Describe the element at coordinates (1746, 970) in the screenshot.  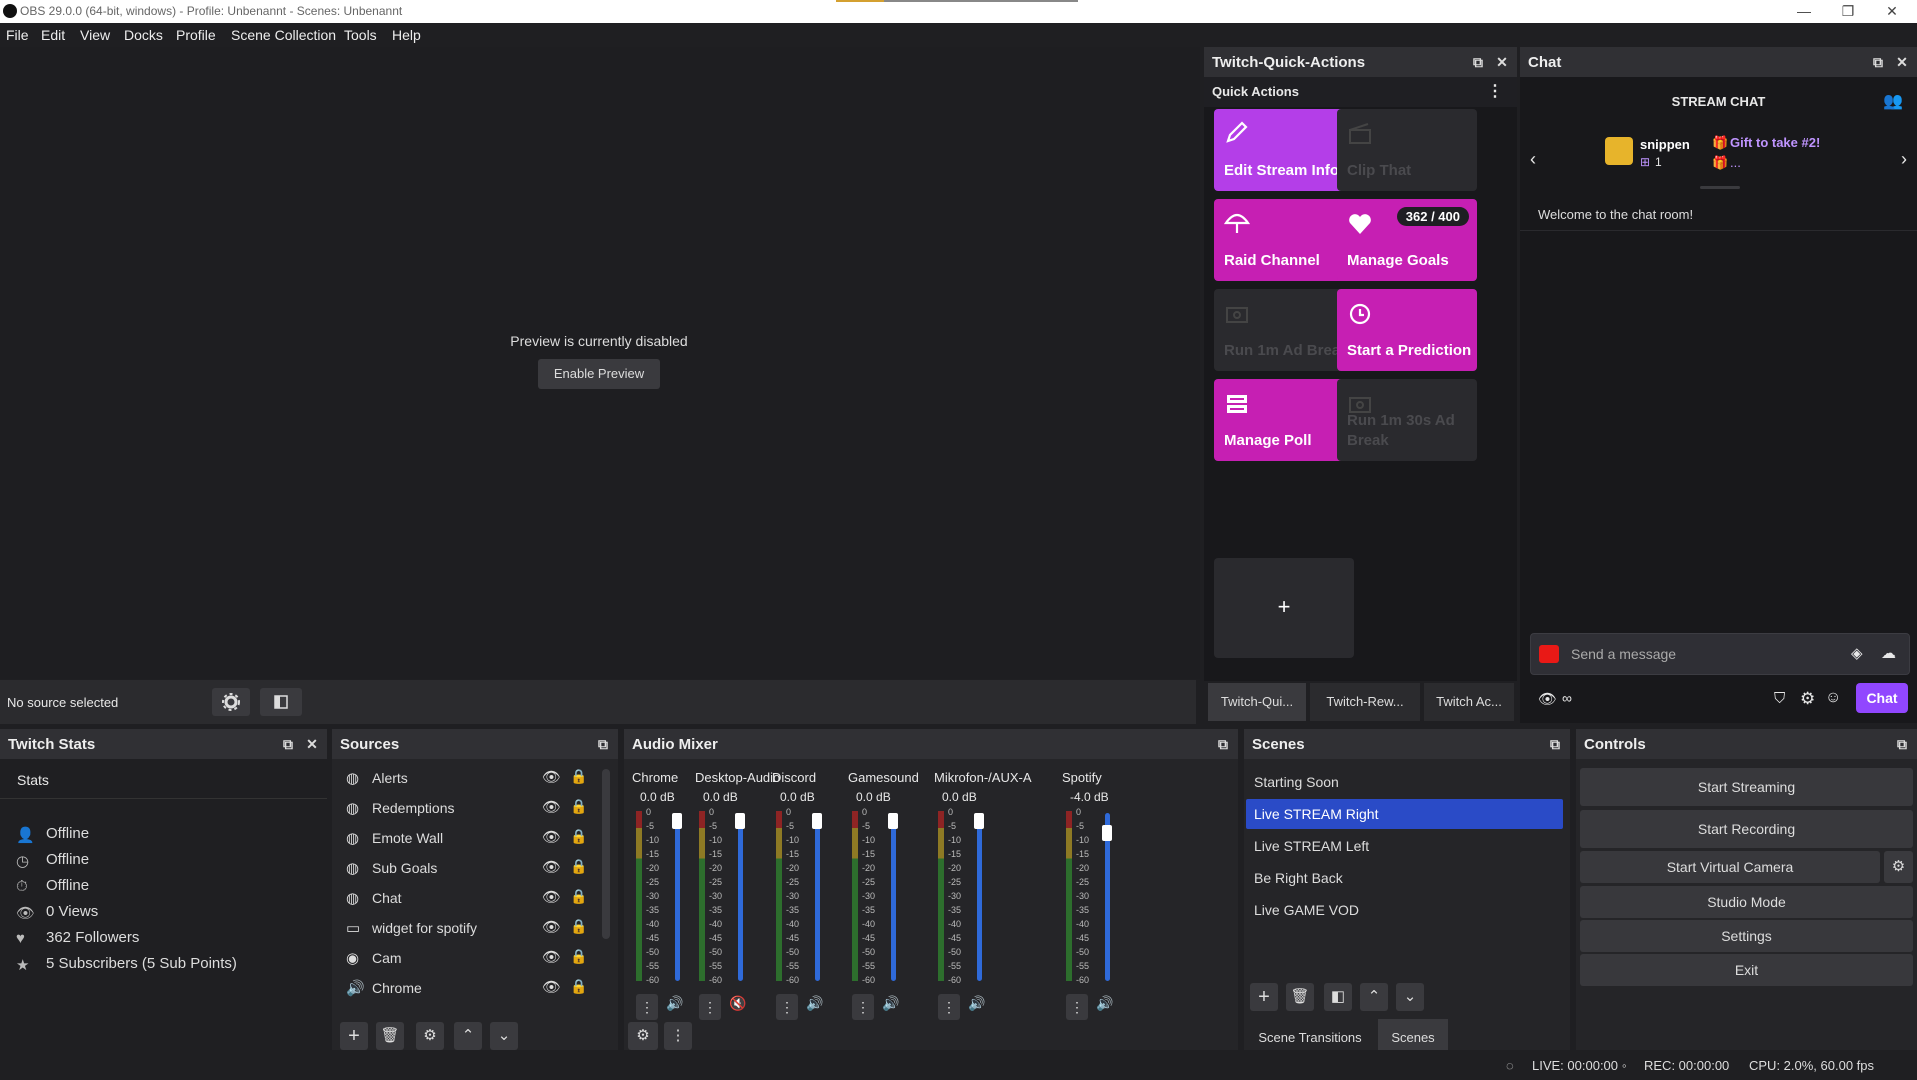
I see `exit-button: Exit` at that location.